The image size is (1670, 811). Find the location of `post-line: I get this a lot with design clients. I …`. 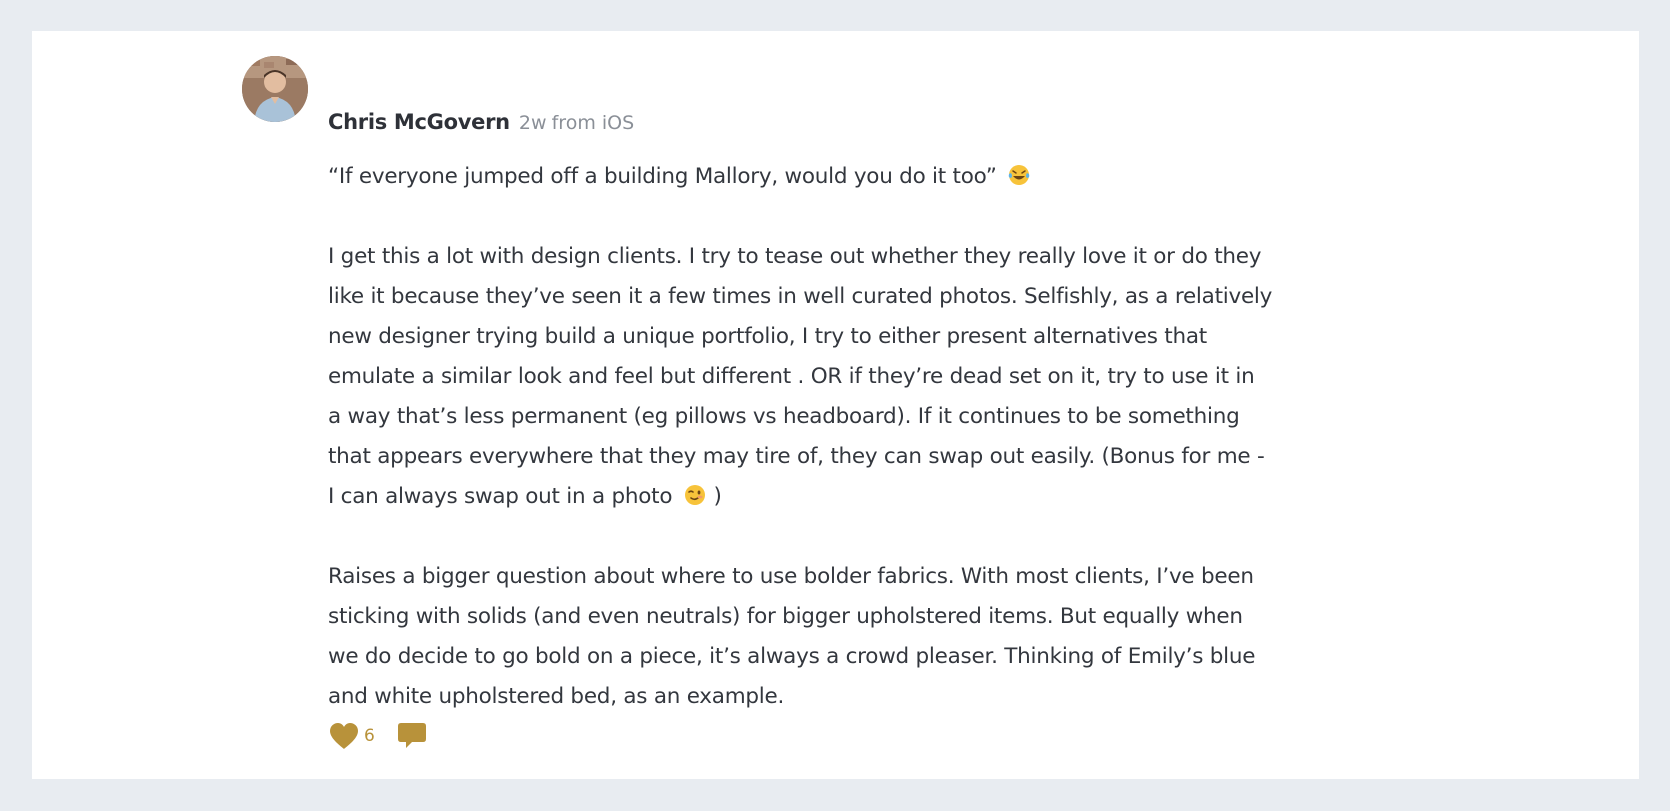

post-line: I get this a lot with design clients. I … is located at coordinates (795, 256).